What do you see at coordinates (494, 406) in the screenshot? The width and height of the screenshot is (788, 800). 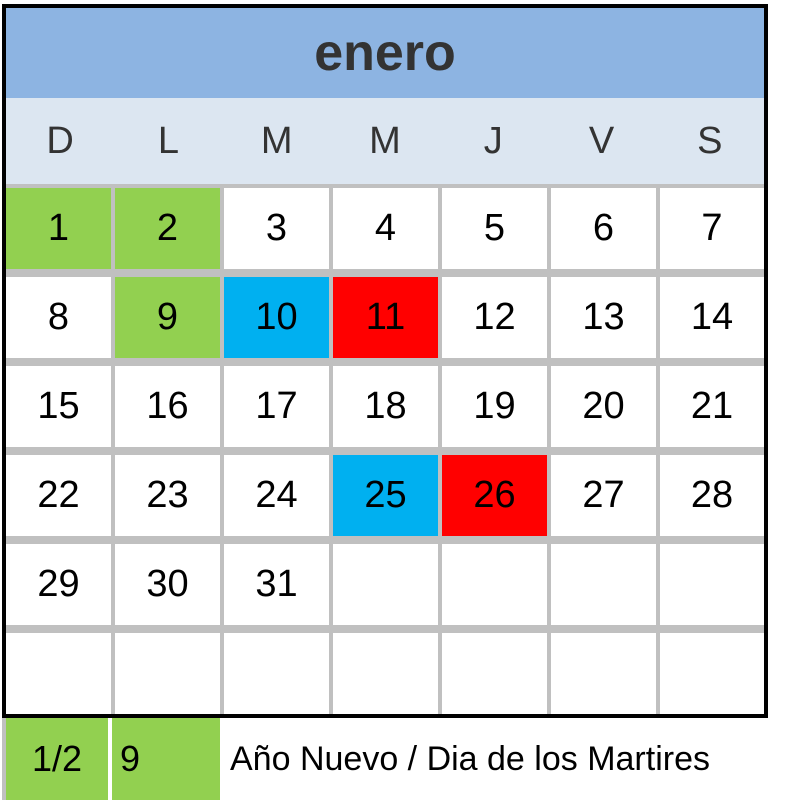 I see `day-cell-19: 19` at bounding box center [494, 406].